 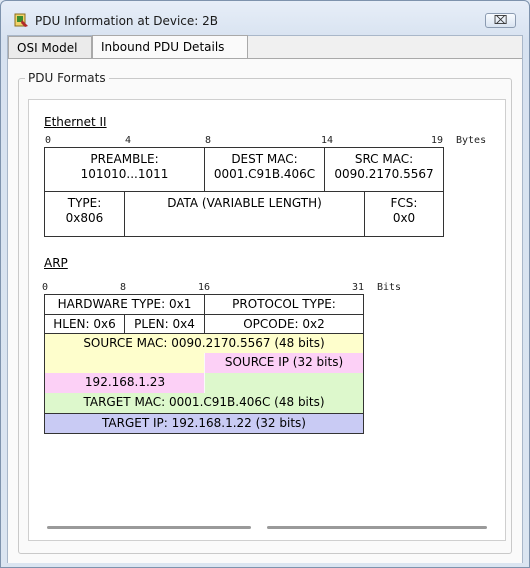 What do you see at coordinates (284, 304) in the screenshot?
I see `protocol-type-field: PROTOCOL TYPE:` at bounding box center [284, 304].